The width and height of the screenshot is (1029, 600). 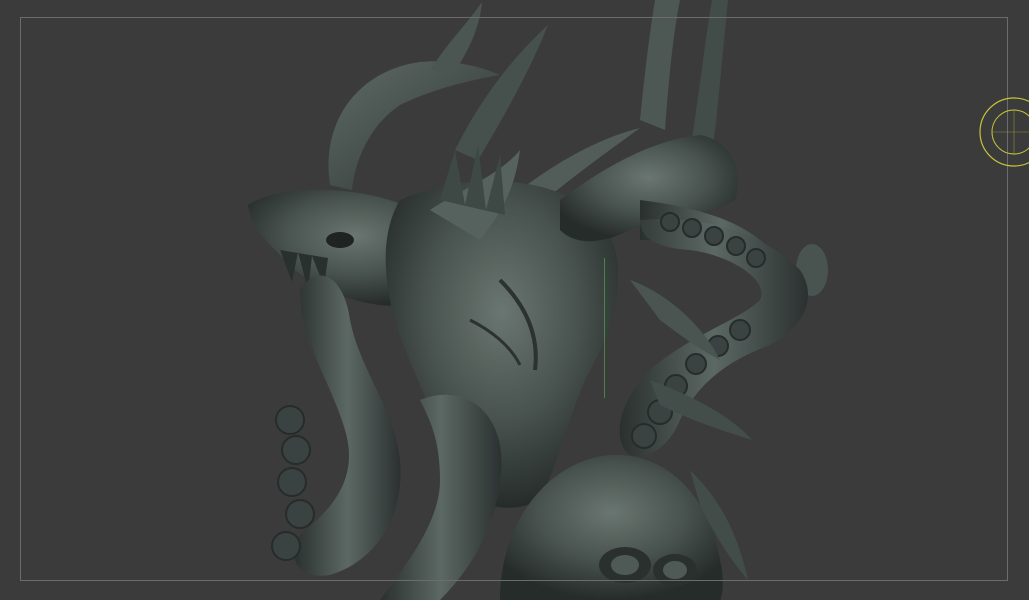 What do you see at coordinates (604, 328) in the screenshot?
I see `y-axis-line` at bounding box center [604, 328].